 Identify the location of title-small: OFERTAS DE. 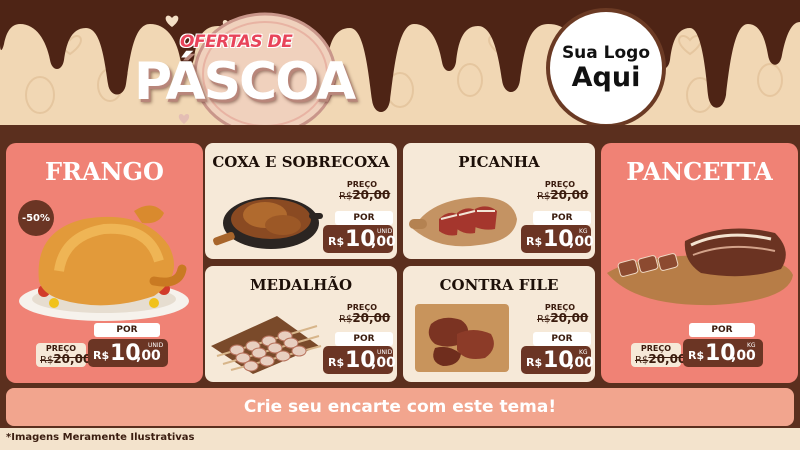
(236, 42).